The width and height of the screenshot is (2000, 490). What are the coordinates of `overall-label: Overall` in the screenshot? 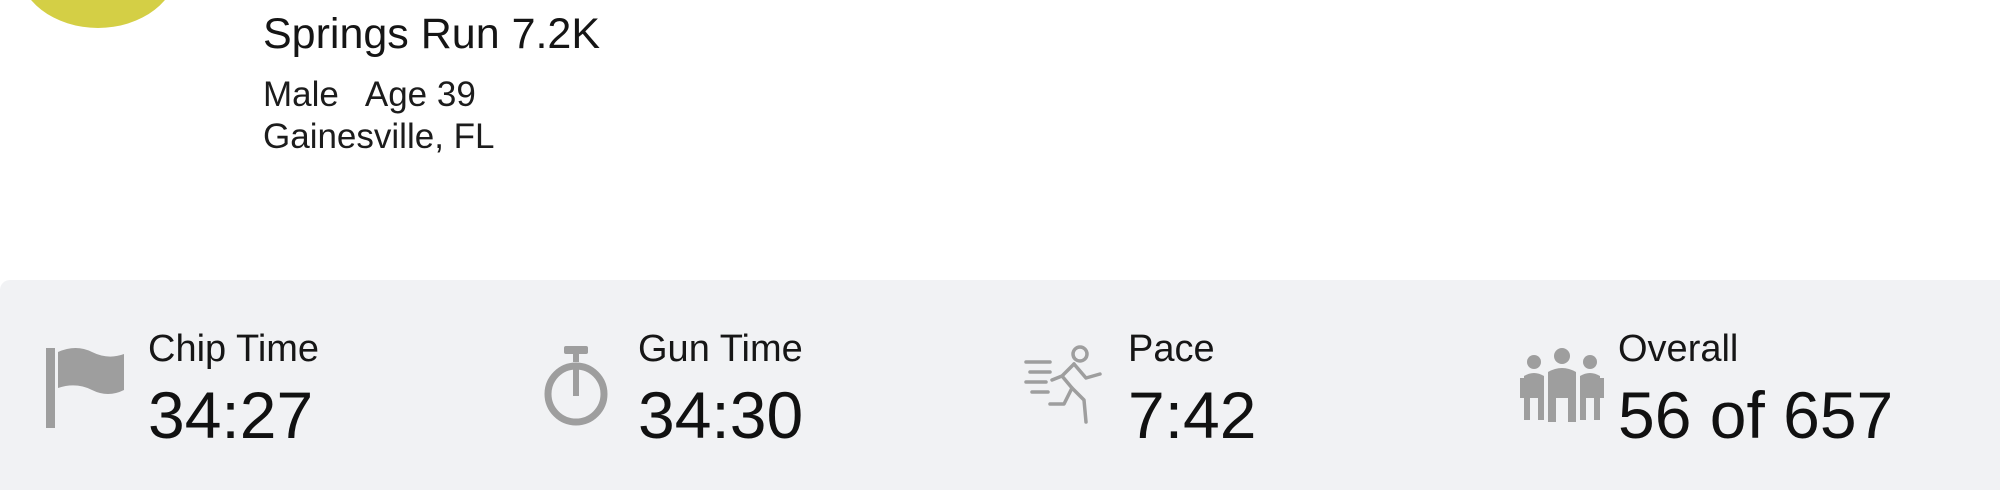 It's located at (1678, 349).